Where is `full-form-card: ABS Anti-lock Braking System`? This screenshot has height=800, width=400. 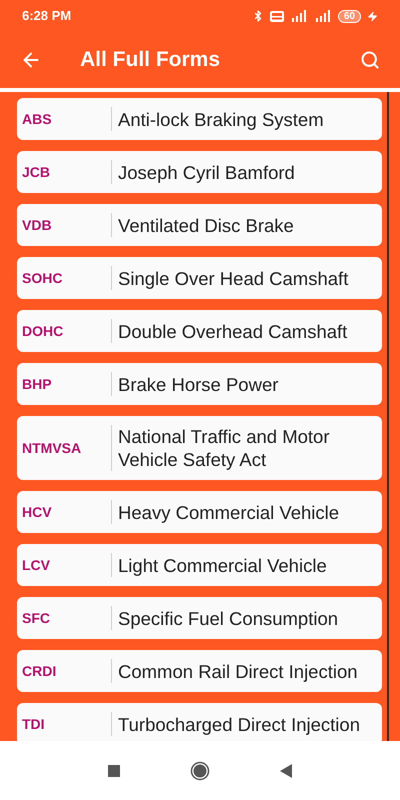
full-form-card: ABS Anti-lock Braking System is located at coordinates (199, 119).